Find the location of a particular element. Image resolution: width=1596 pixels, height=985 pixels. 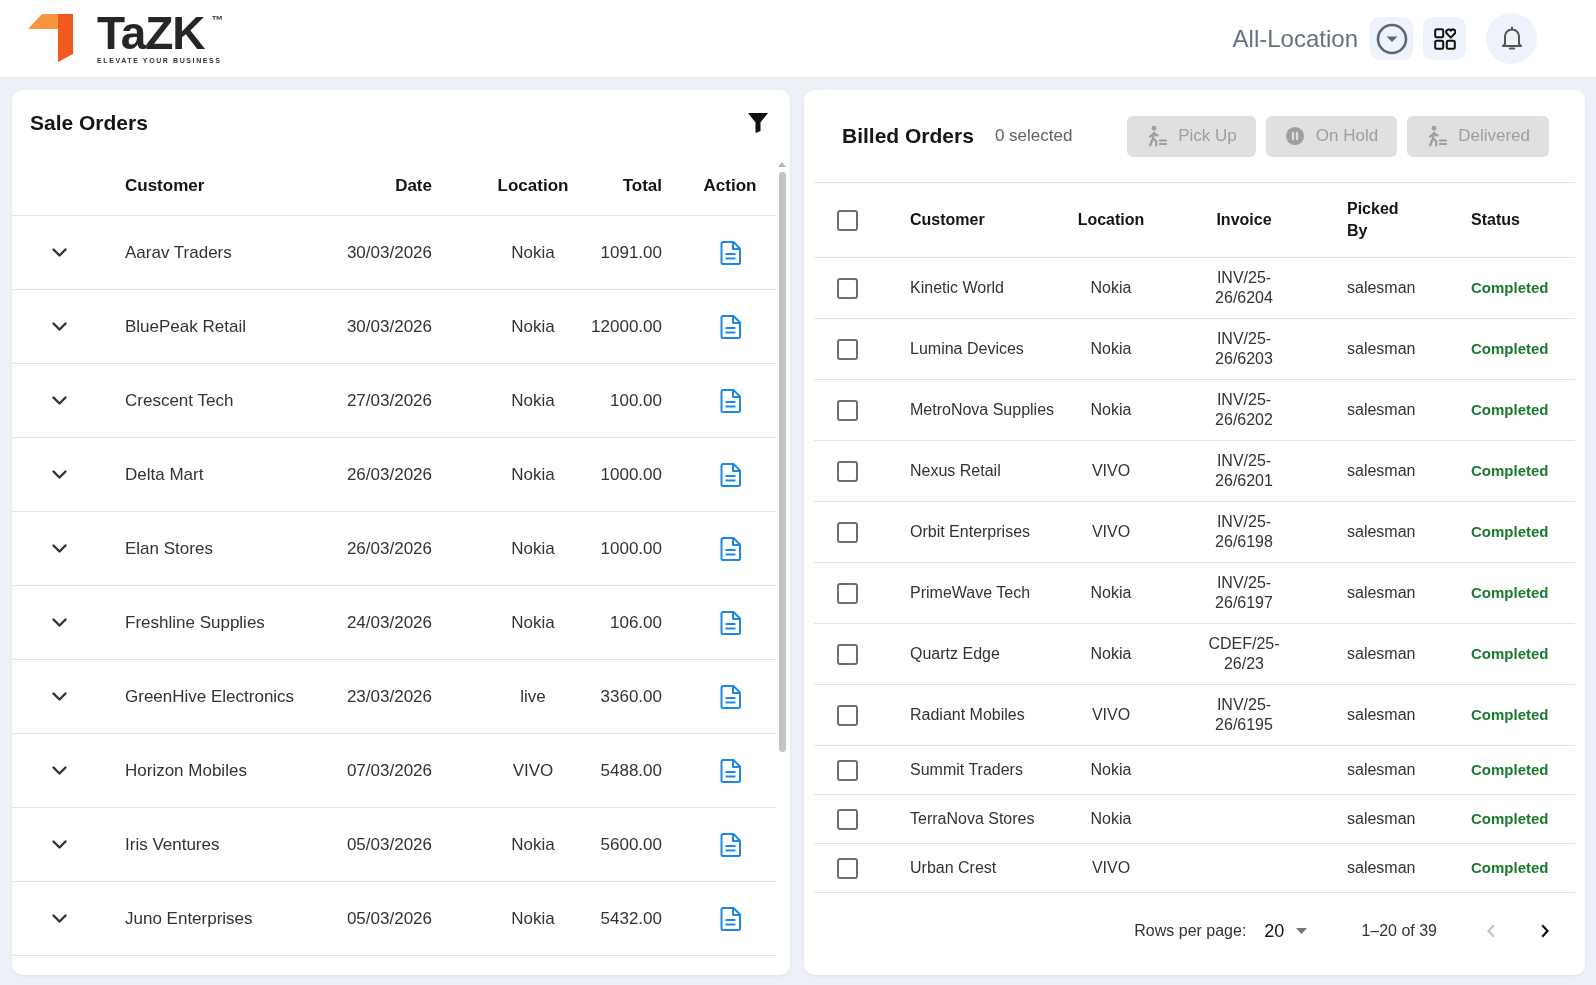

table-cell: 23/03/2026 is located at coordinates (389, 696).